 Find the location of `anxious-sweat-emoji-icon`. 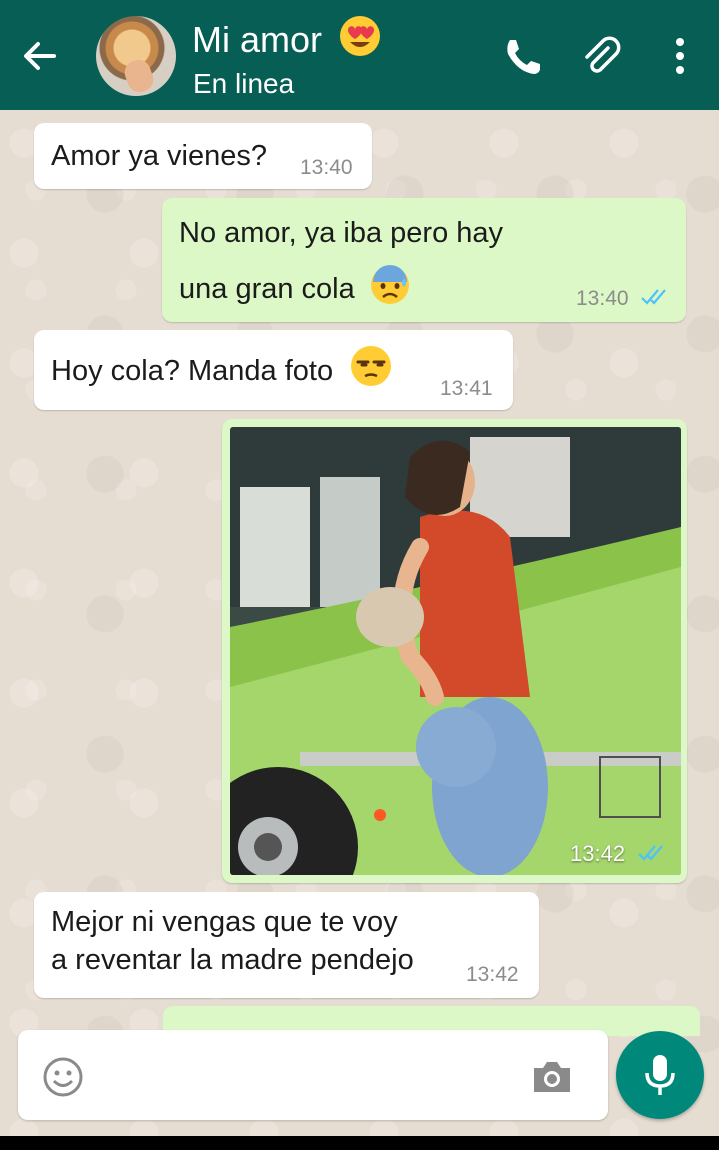

anxious-sweat-emoji-icon is located at coordinates (389, 284).